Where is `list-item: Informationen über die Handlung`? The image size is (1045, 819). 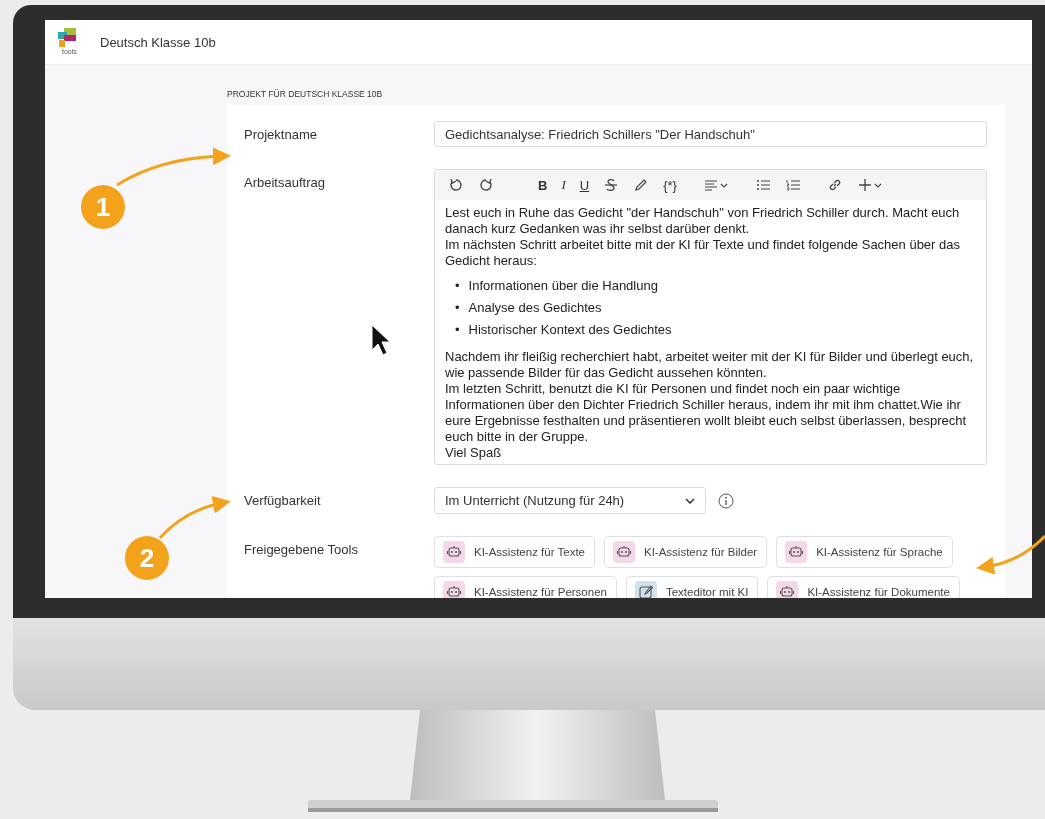
list-item: Informationen über die Handlung is located at coordinates (563, 286).